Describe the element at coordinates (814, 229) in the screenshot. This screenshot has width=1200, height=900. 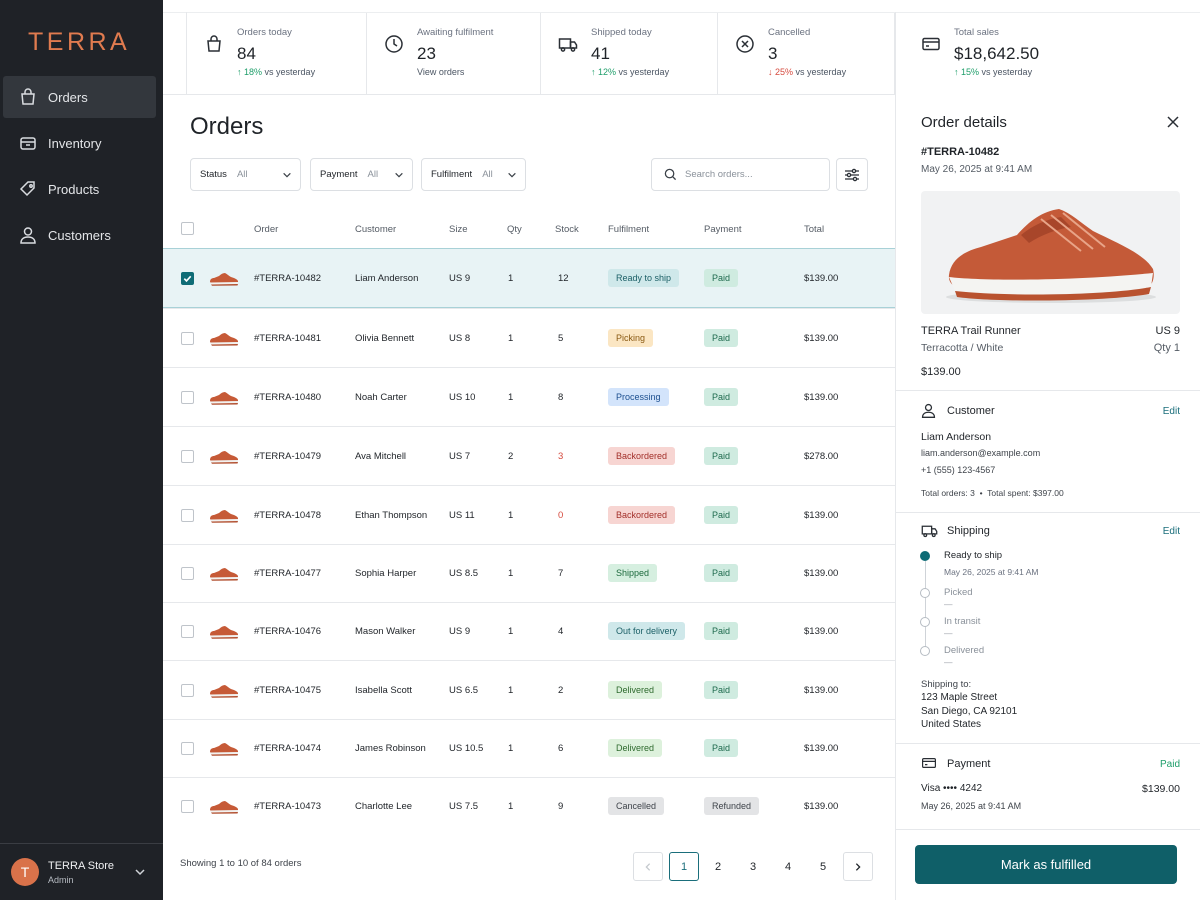
I see `column-header: Total` at that location.